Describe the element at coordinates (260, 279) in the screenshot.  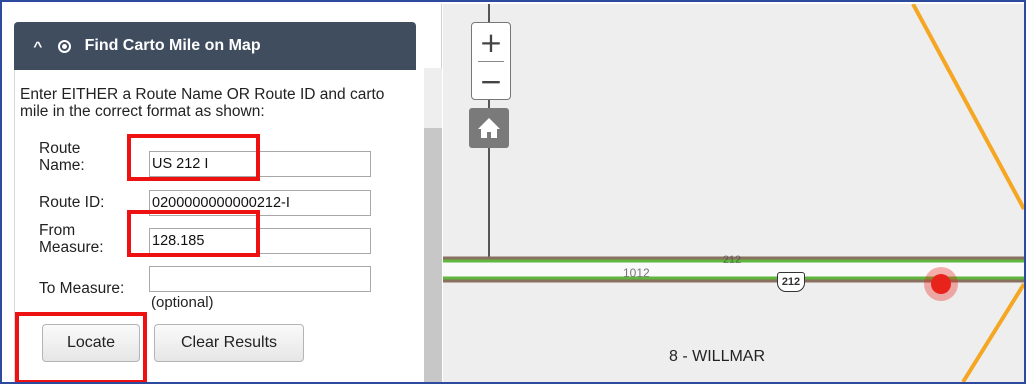
I see `to-measure-input` at that location.